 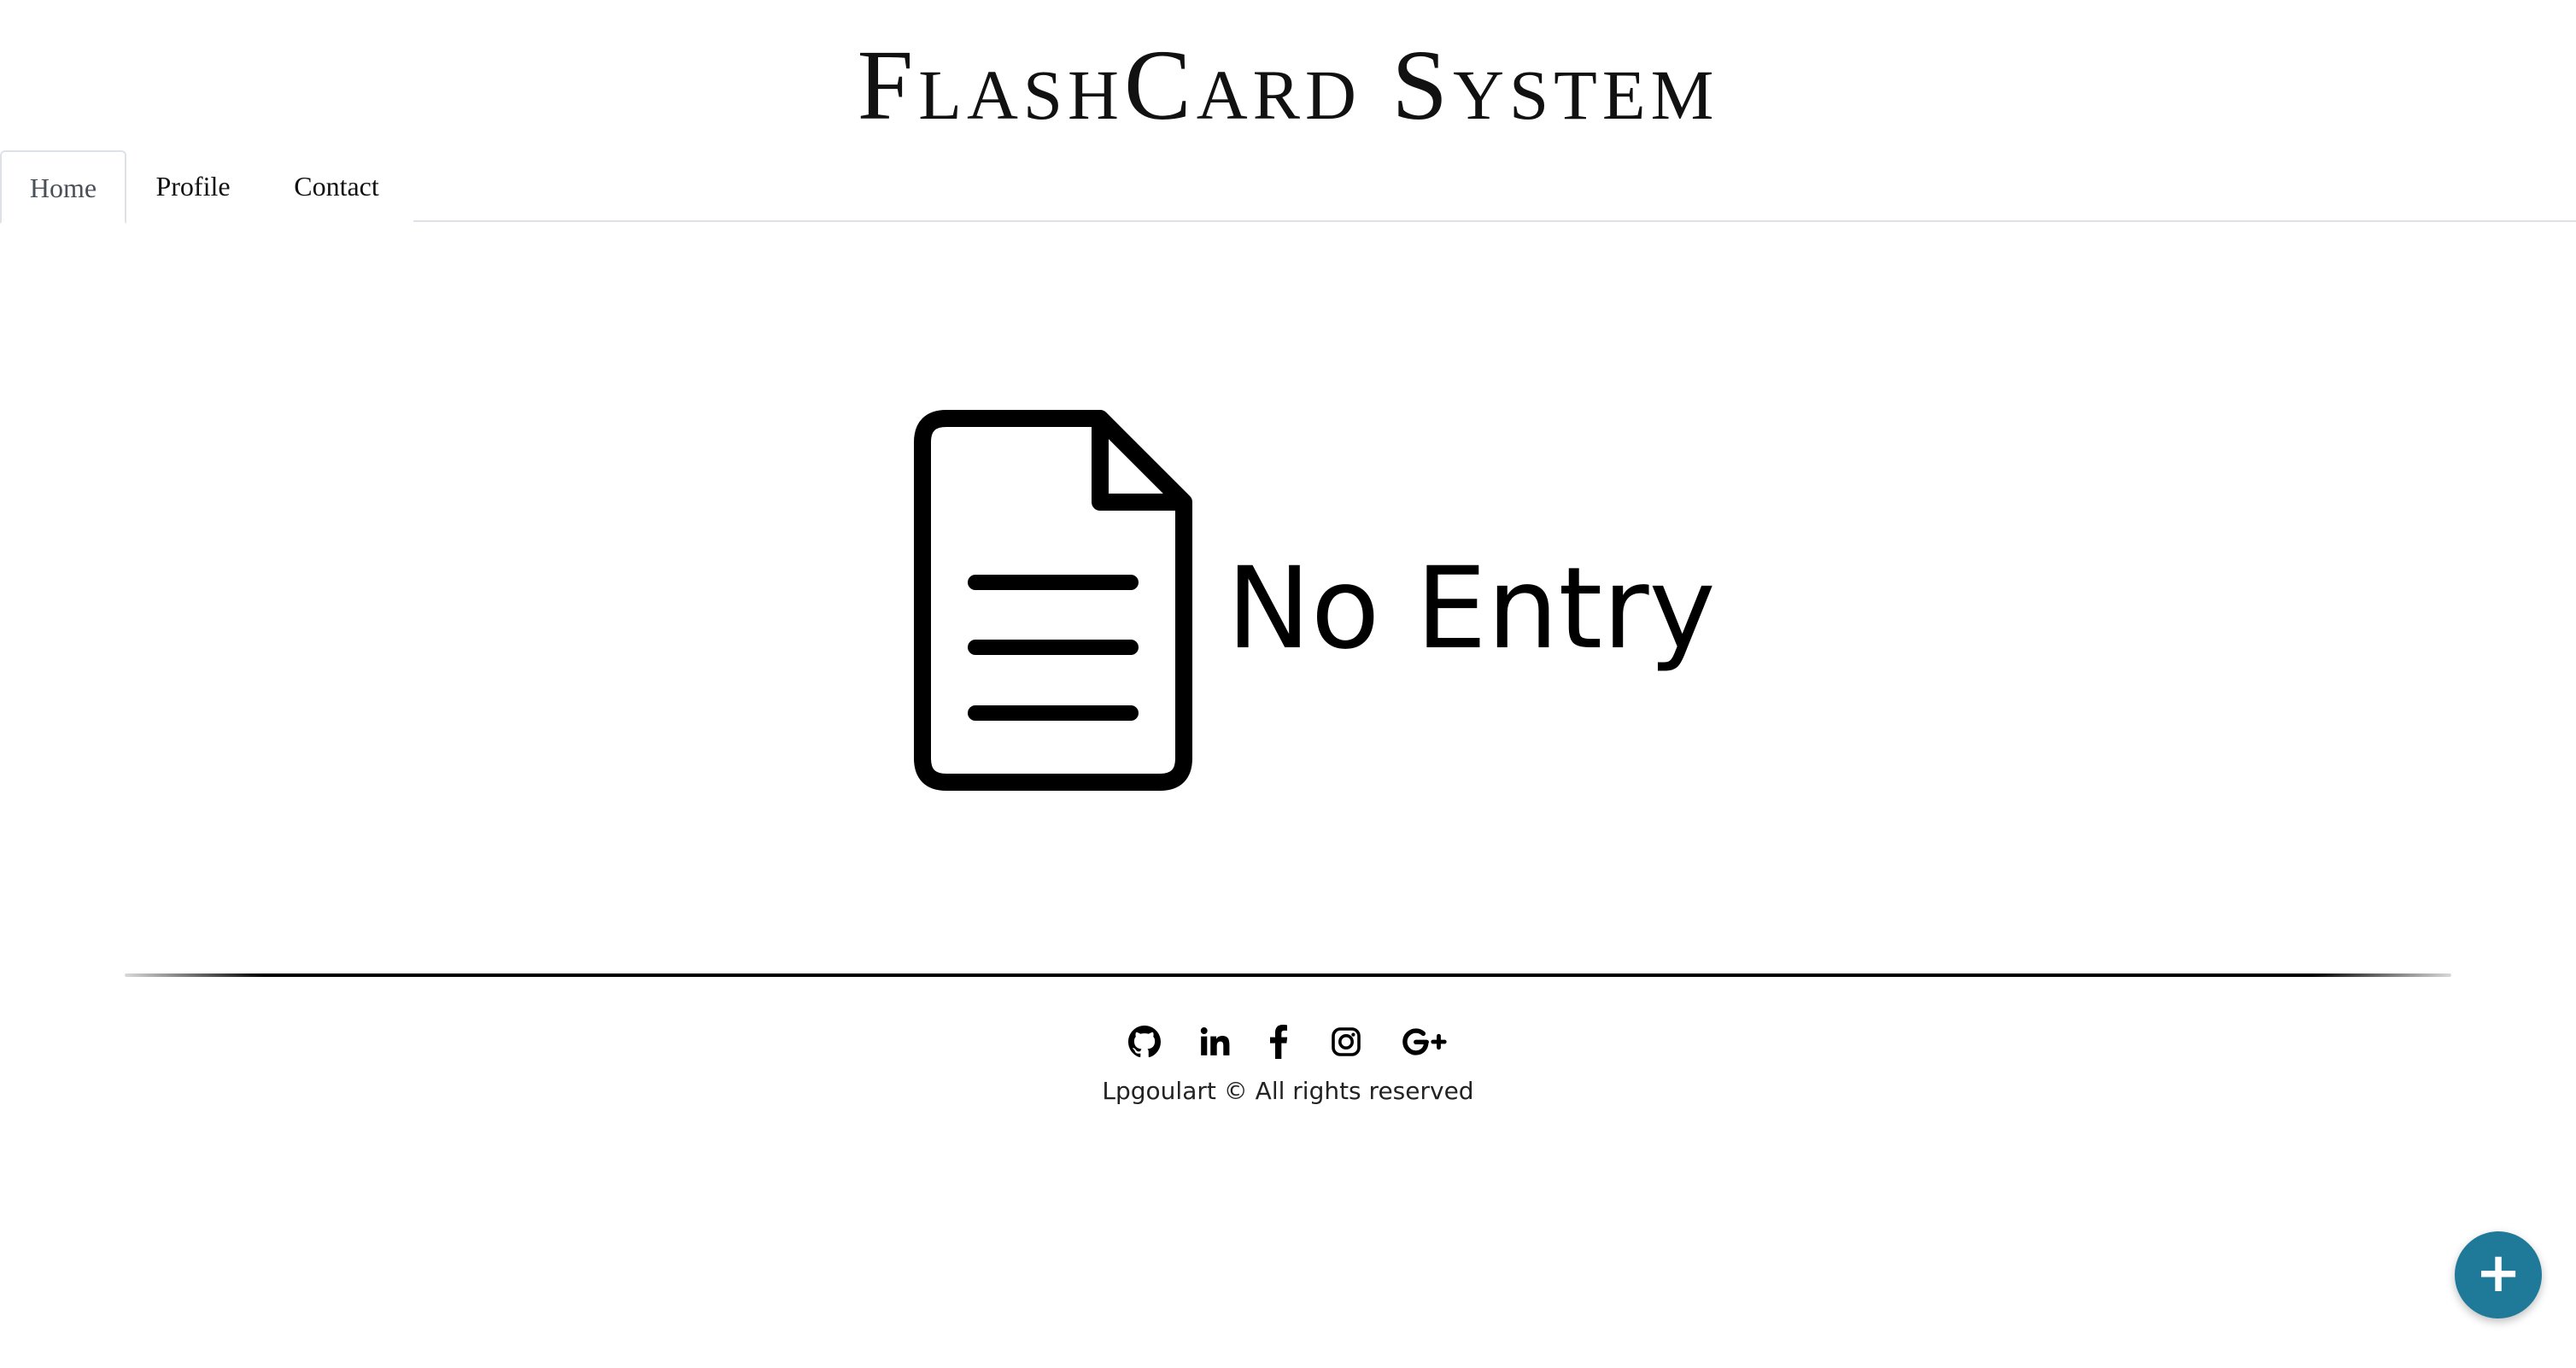 What do you see at coordinates (1278, 1042) in the screenshot?
I see `facebook-icon` at bounding box center [1278, 1042].